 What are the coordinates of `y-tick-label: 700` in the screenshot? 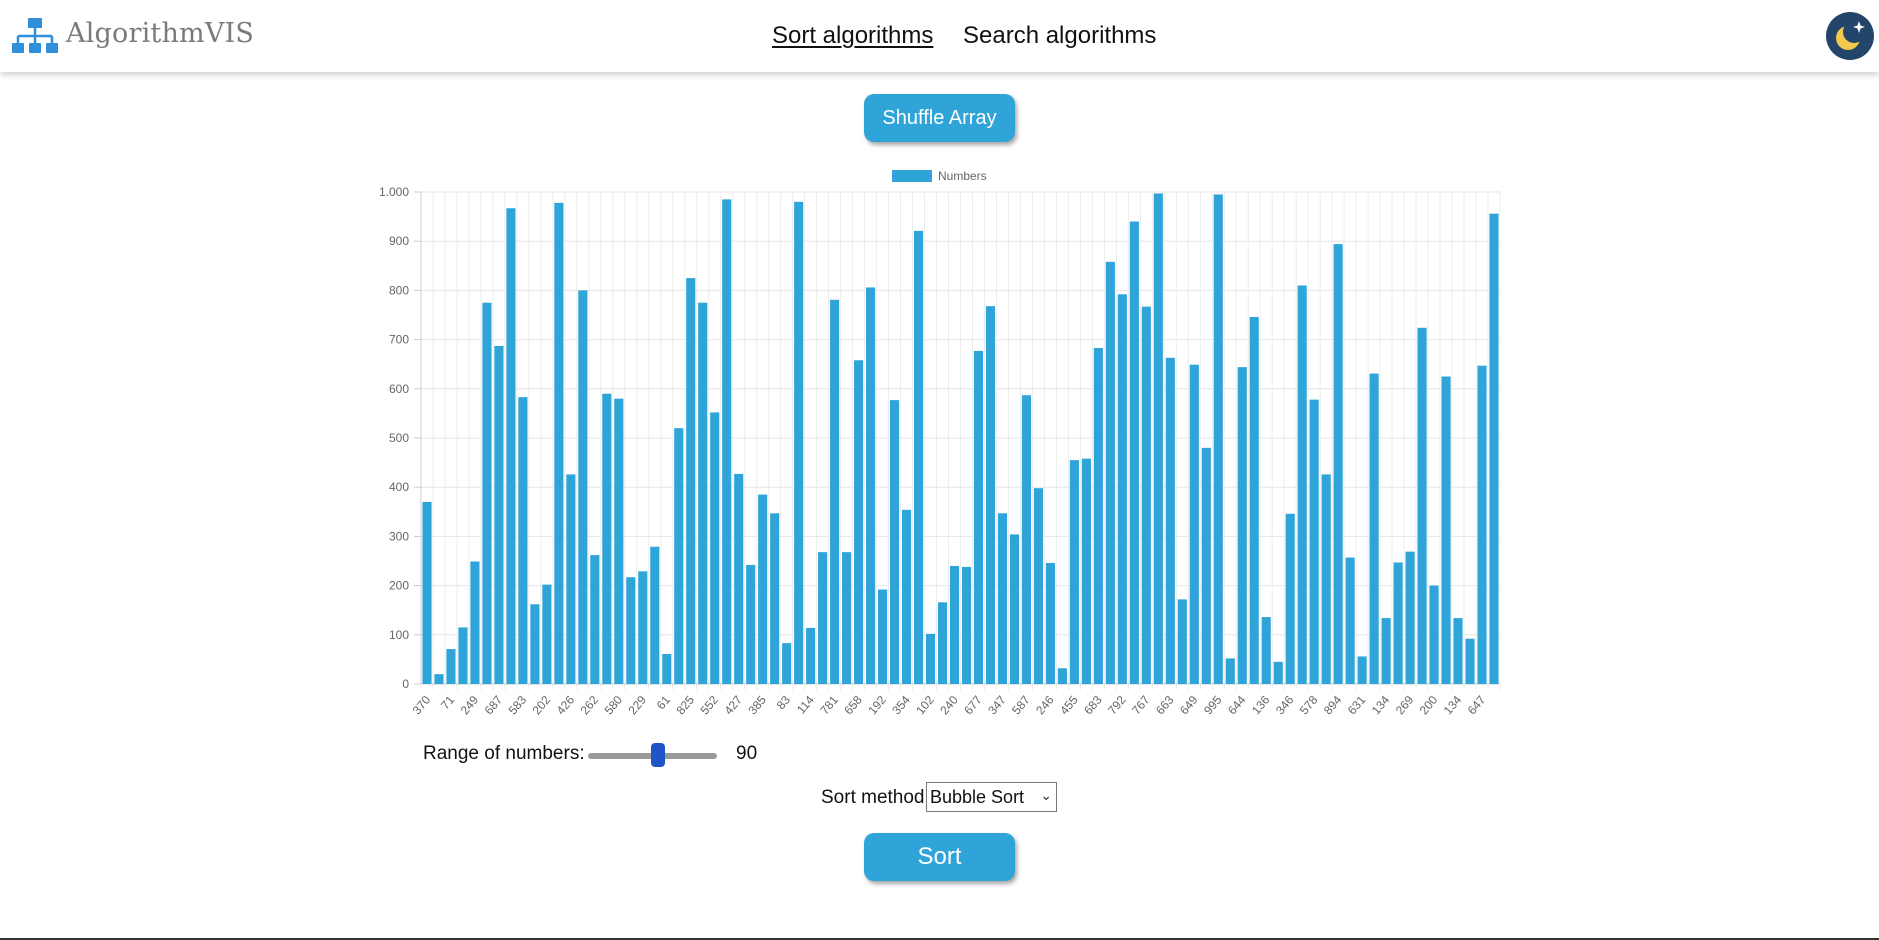 It's located at (399, 340).